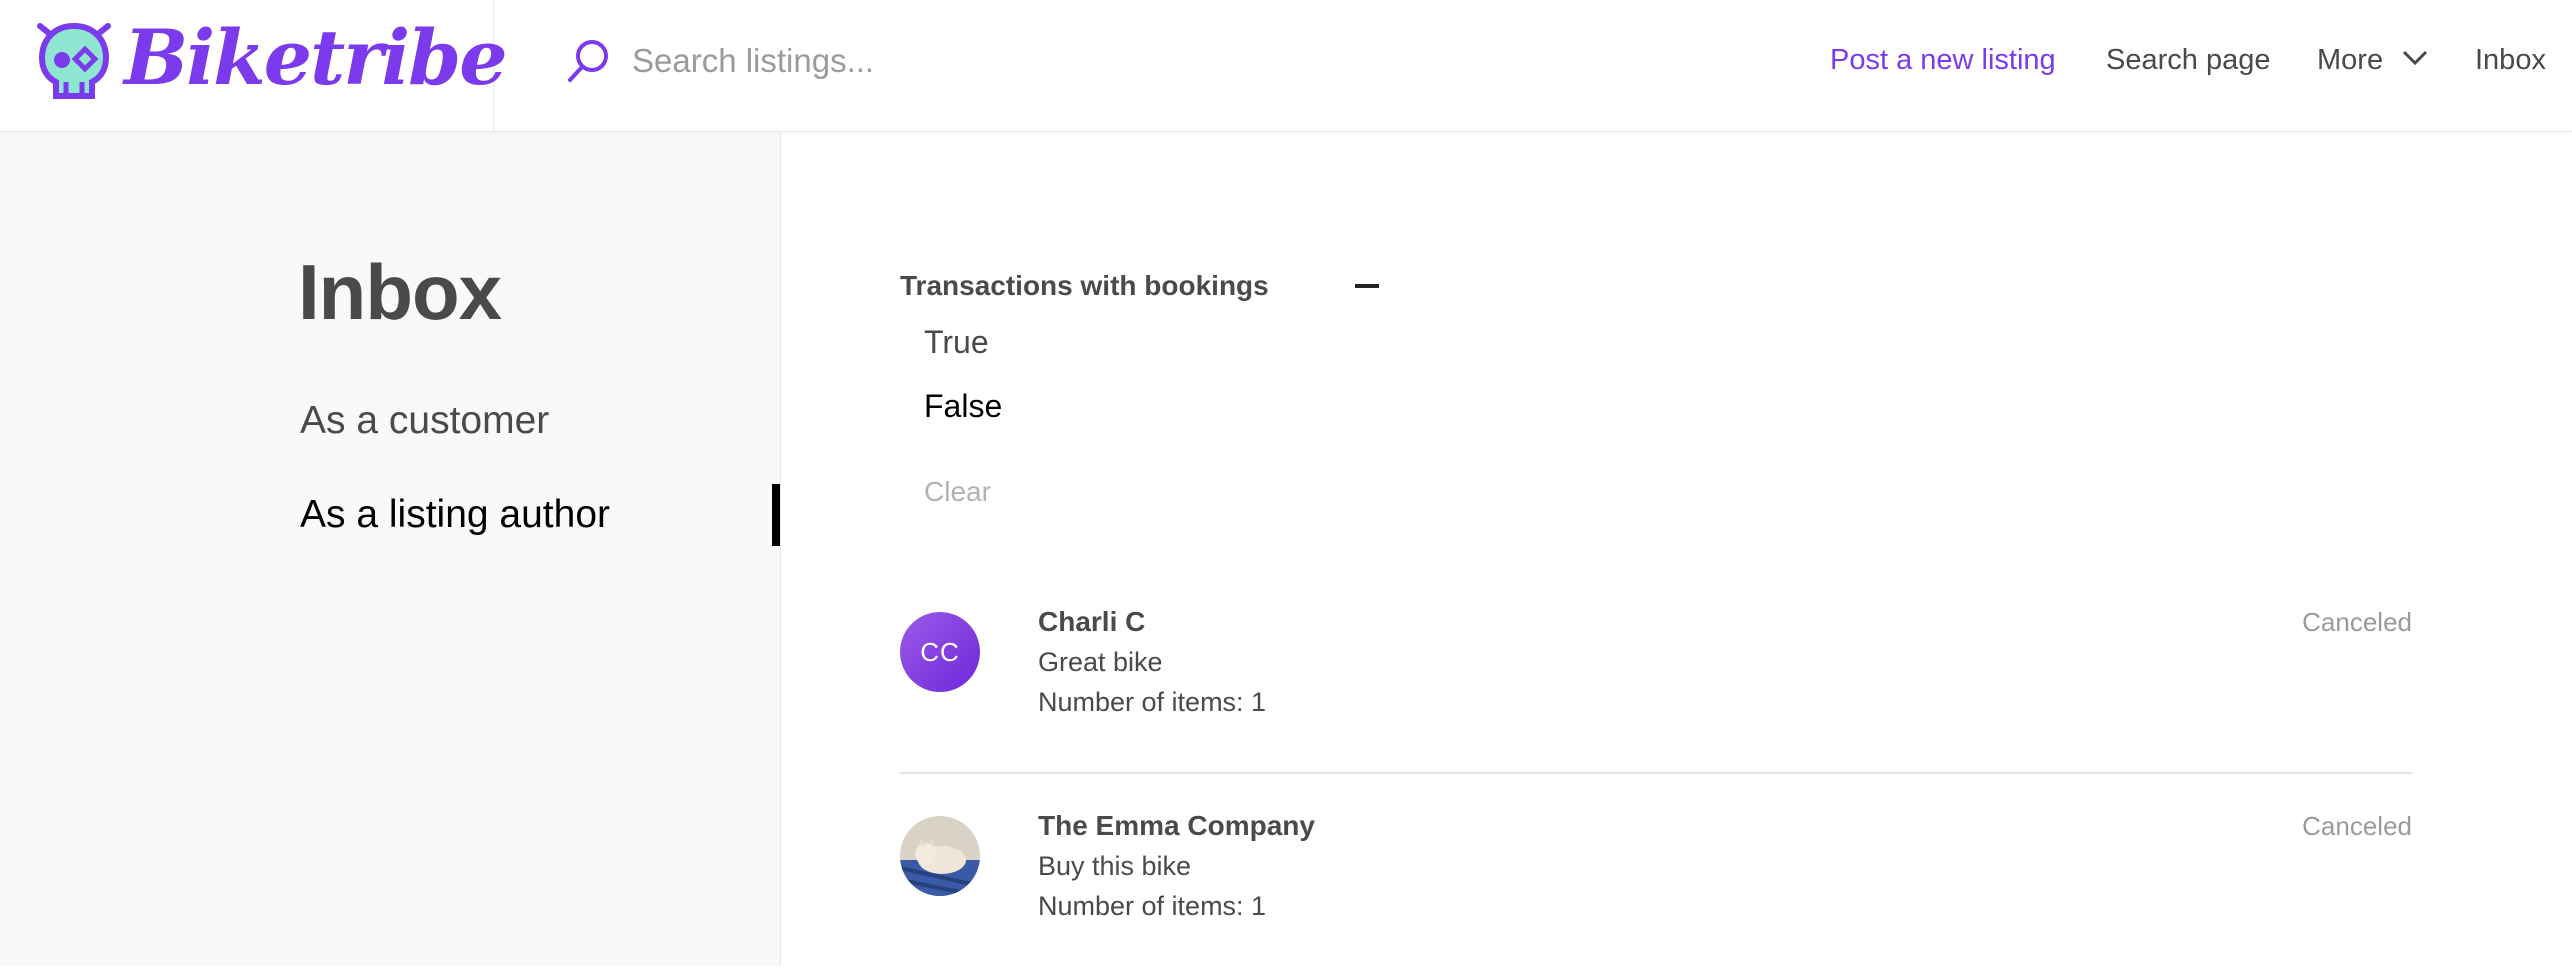  What do you see at coordinates (400, 292) in the screenshot?
I see `page-title: Inbox` at bounding box center [400, 292].